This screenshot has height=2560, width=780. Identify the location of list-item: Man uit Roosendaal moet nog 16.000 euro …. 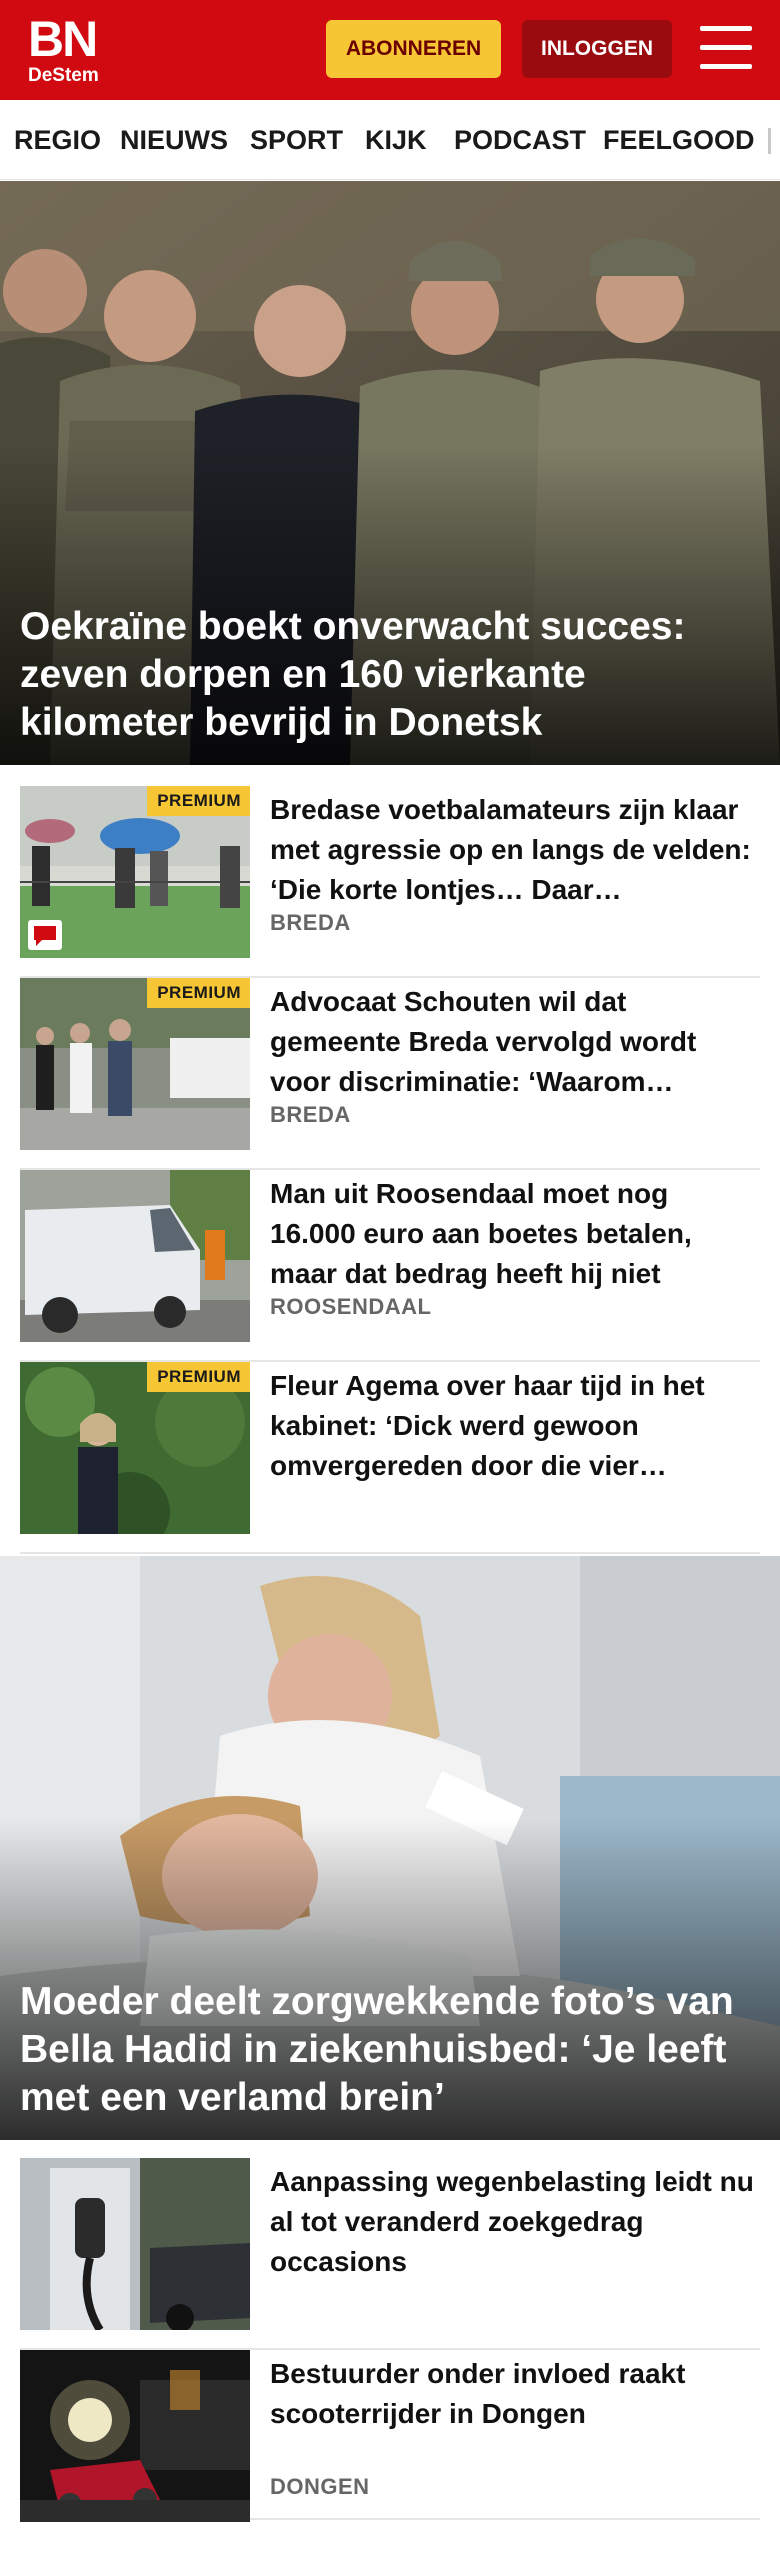
(390, 1266).